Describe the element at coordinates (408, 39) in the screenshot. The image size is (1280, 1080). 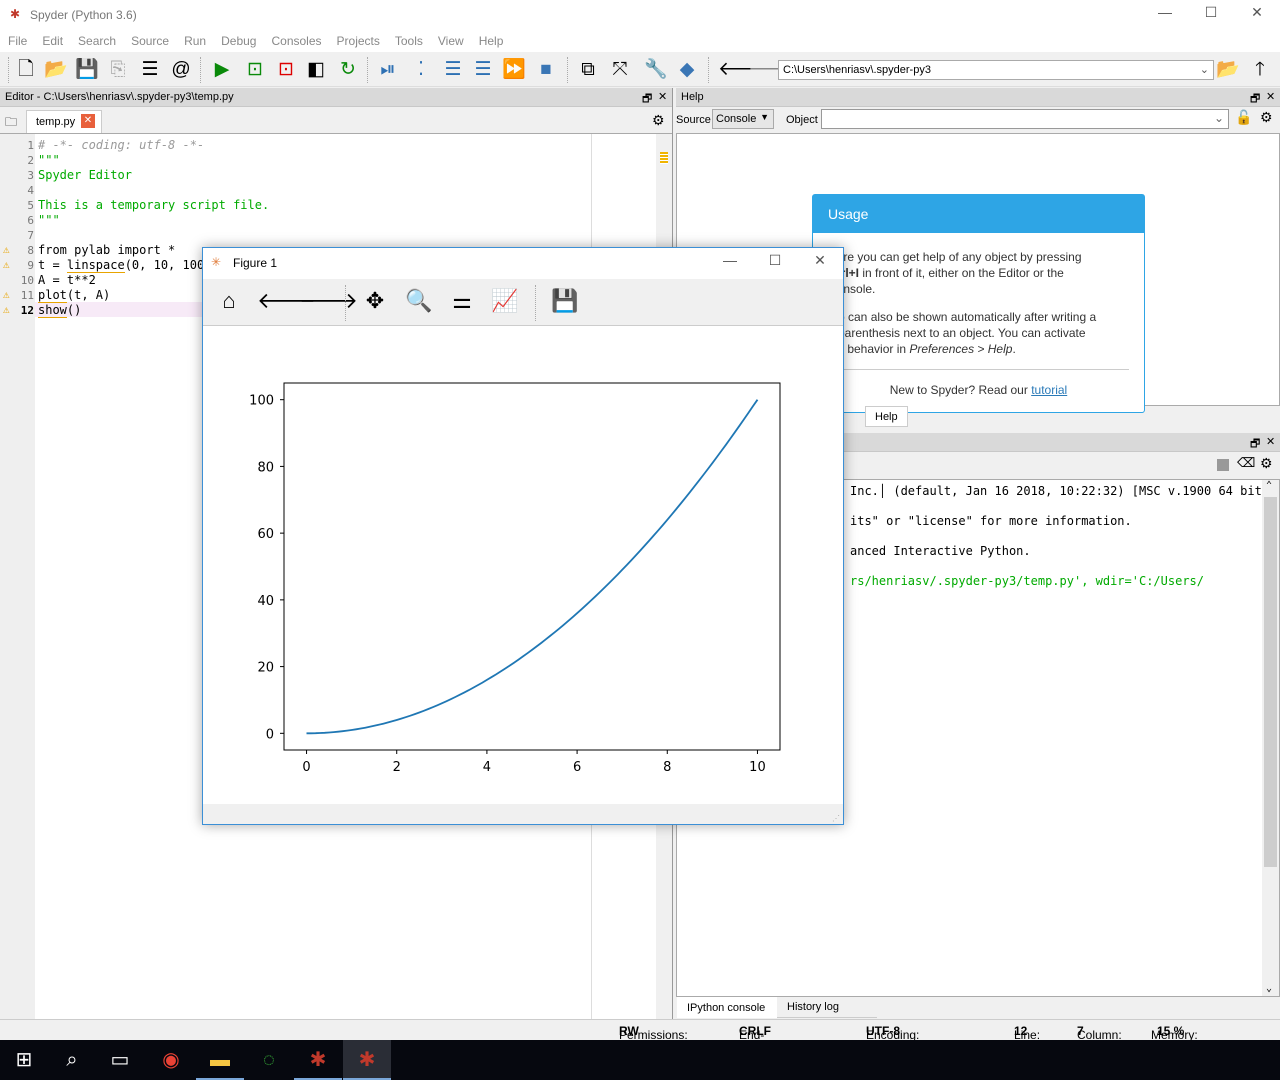
I see `menu-tools: Tools` at that location.